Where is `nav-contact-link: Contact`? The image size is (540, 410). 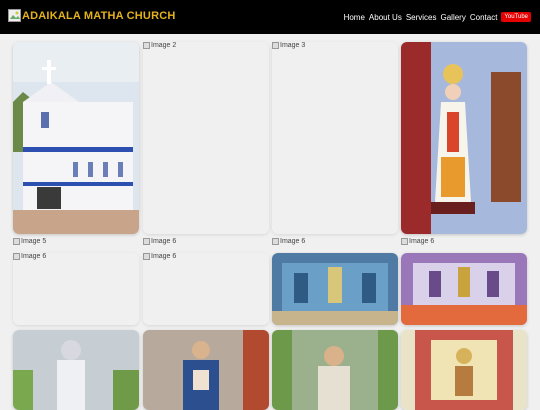
nav-contact-link: Contact is located at coordinates (484, 17).